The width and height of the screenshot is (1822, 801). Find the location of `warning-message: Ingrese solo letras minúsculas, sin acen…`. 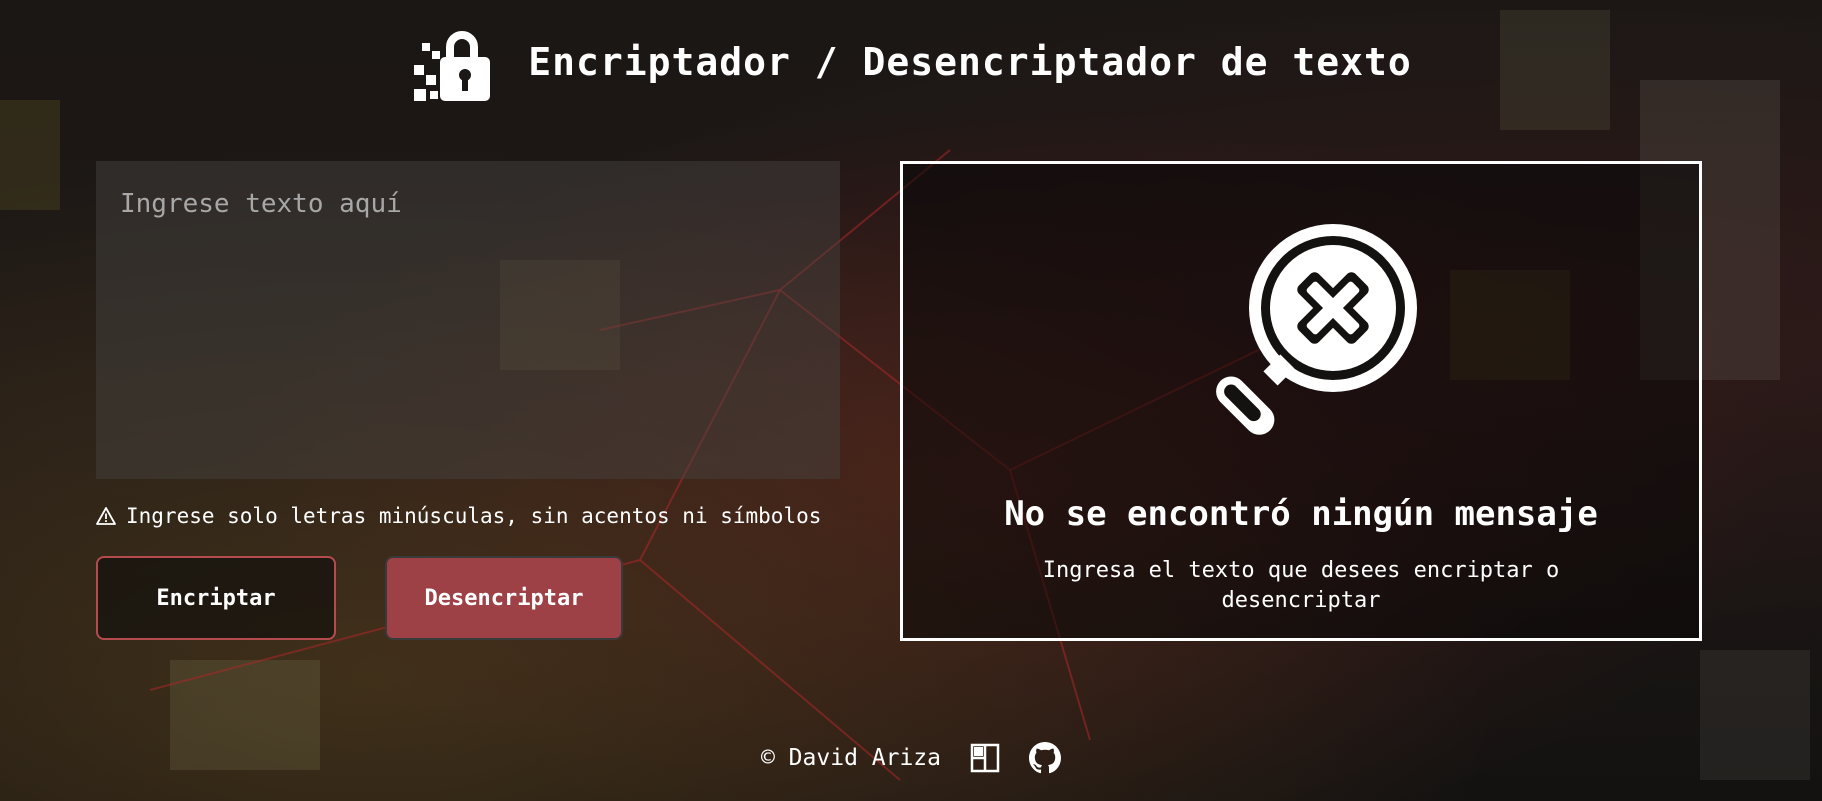

warning-message: Ingrese solo letras minúsculas, sin acen… is located at coordinates (476, 516).